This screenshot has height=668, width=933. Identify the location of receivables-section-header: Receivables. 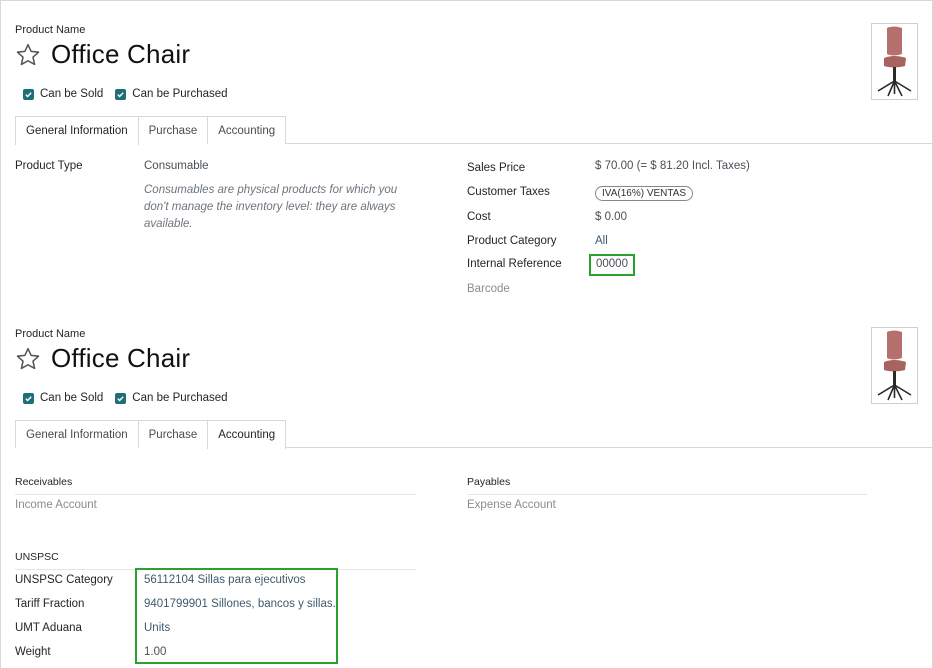
(215, 485).